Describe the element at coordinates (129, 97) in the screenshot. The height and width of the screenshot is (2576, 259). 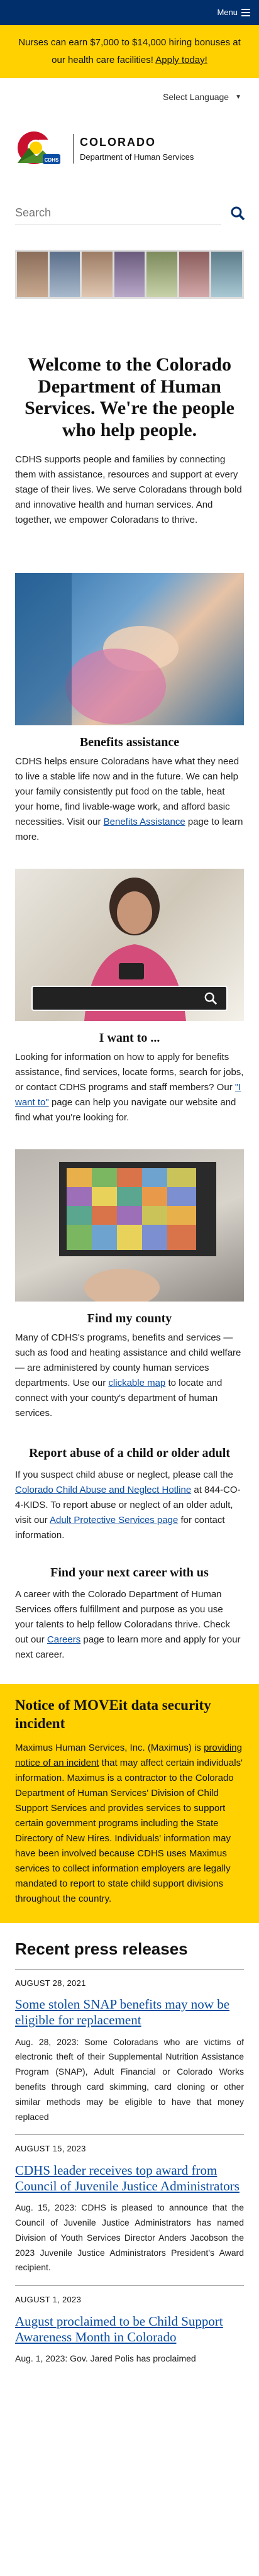
I see `language-selector: Select Language ▼` at that location.